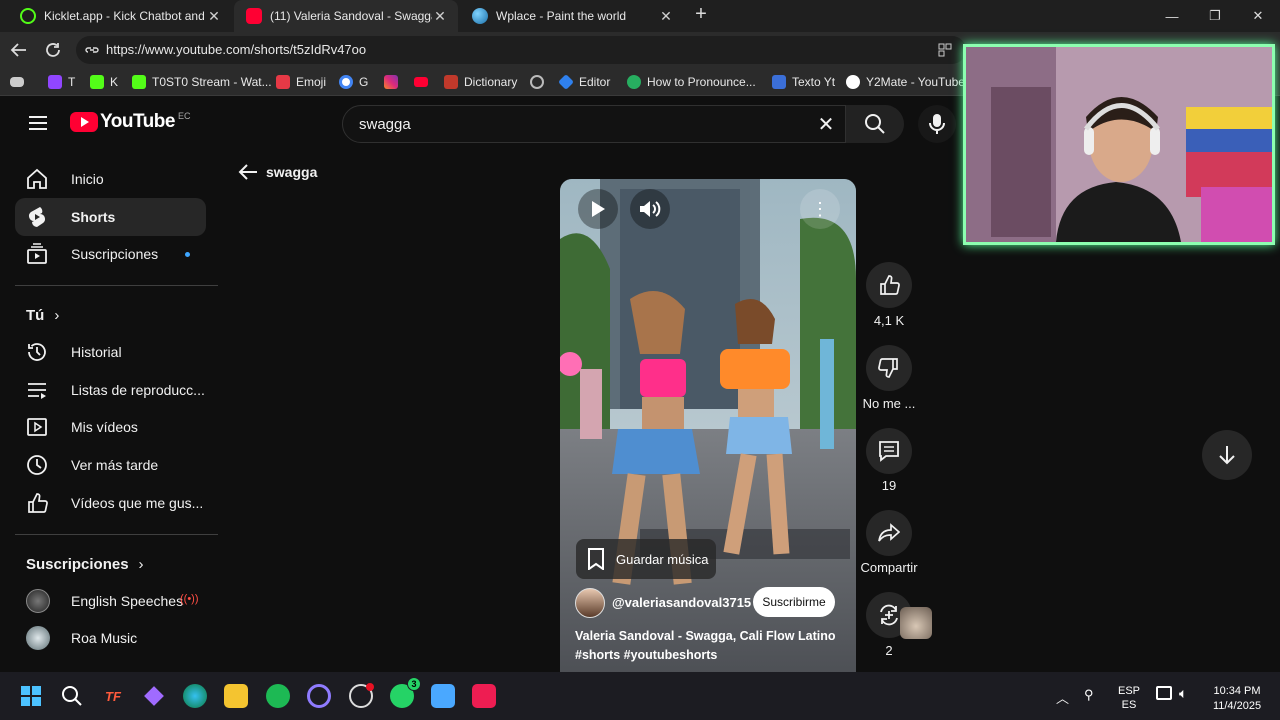 The height and width of the screenshot is (720, 1280). Describe the element at coordinates (1089, 695) in the screenshot. I see `network-icon: ⚲` at that location.